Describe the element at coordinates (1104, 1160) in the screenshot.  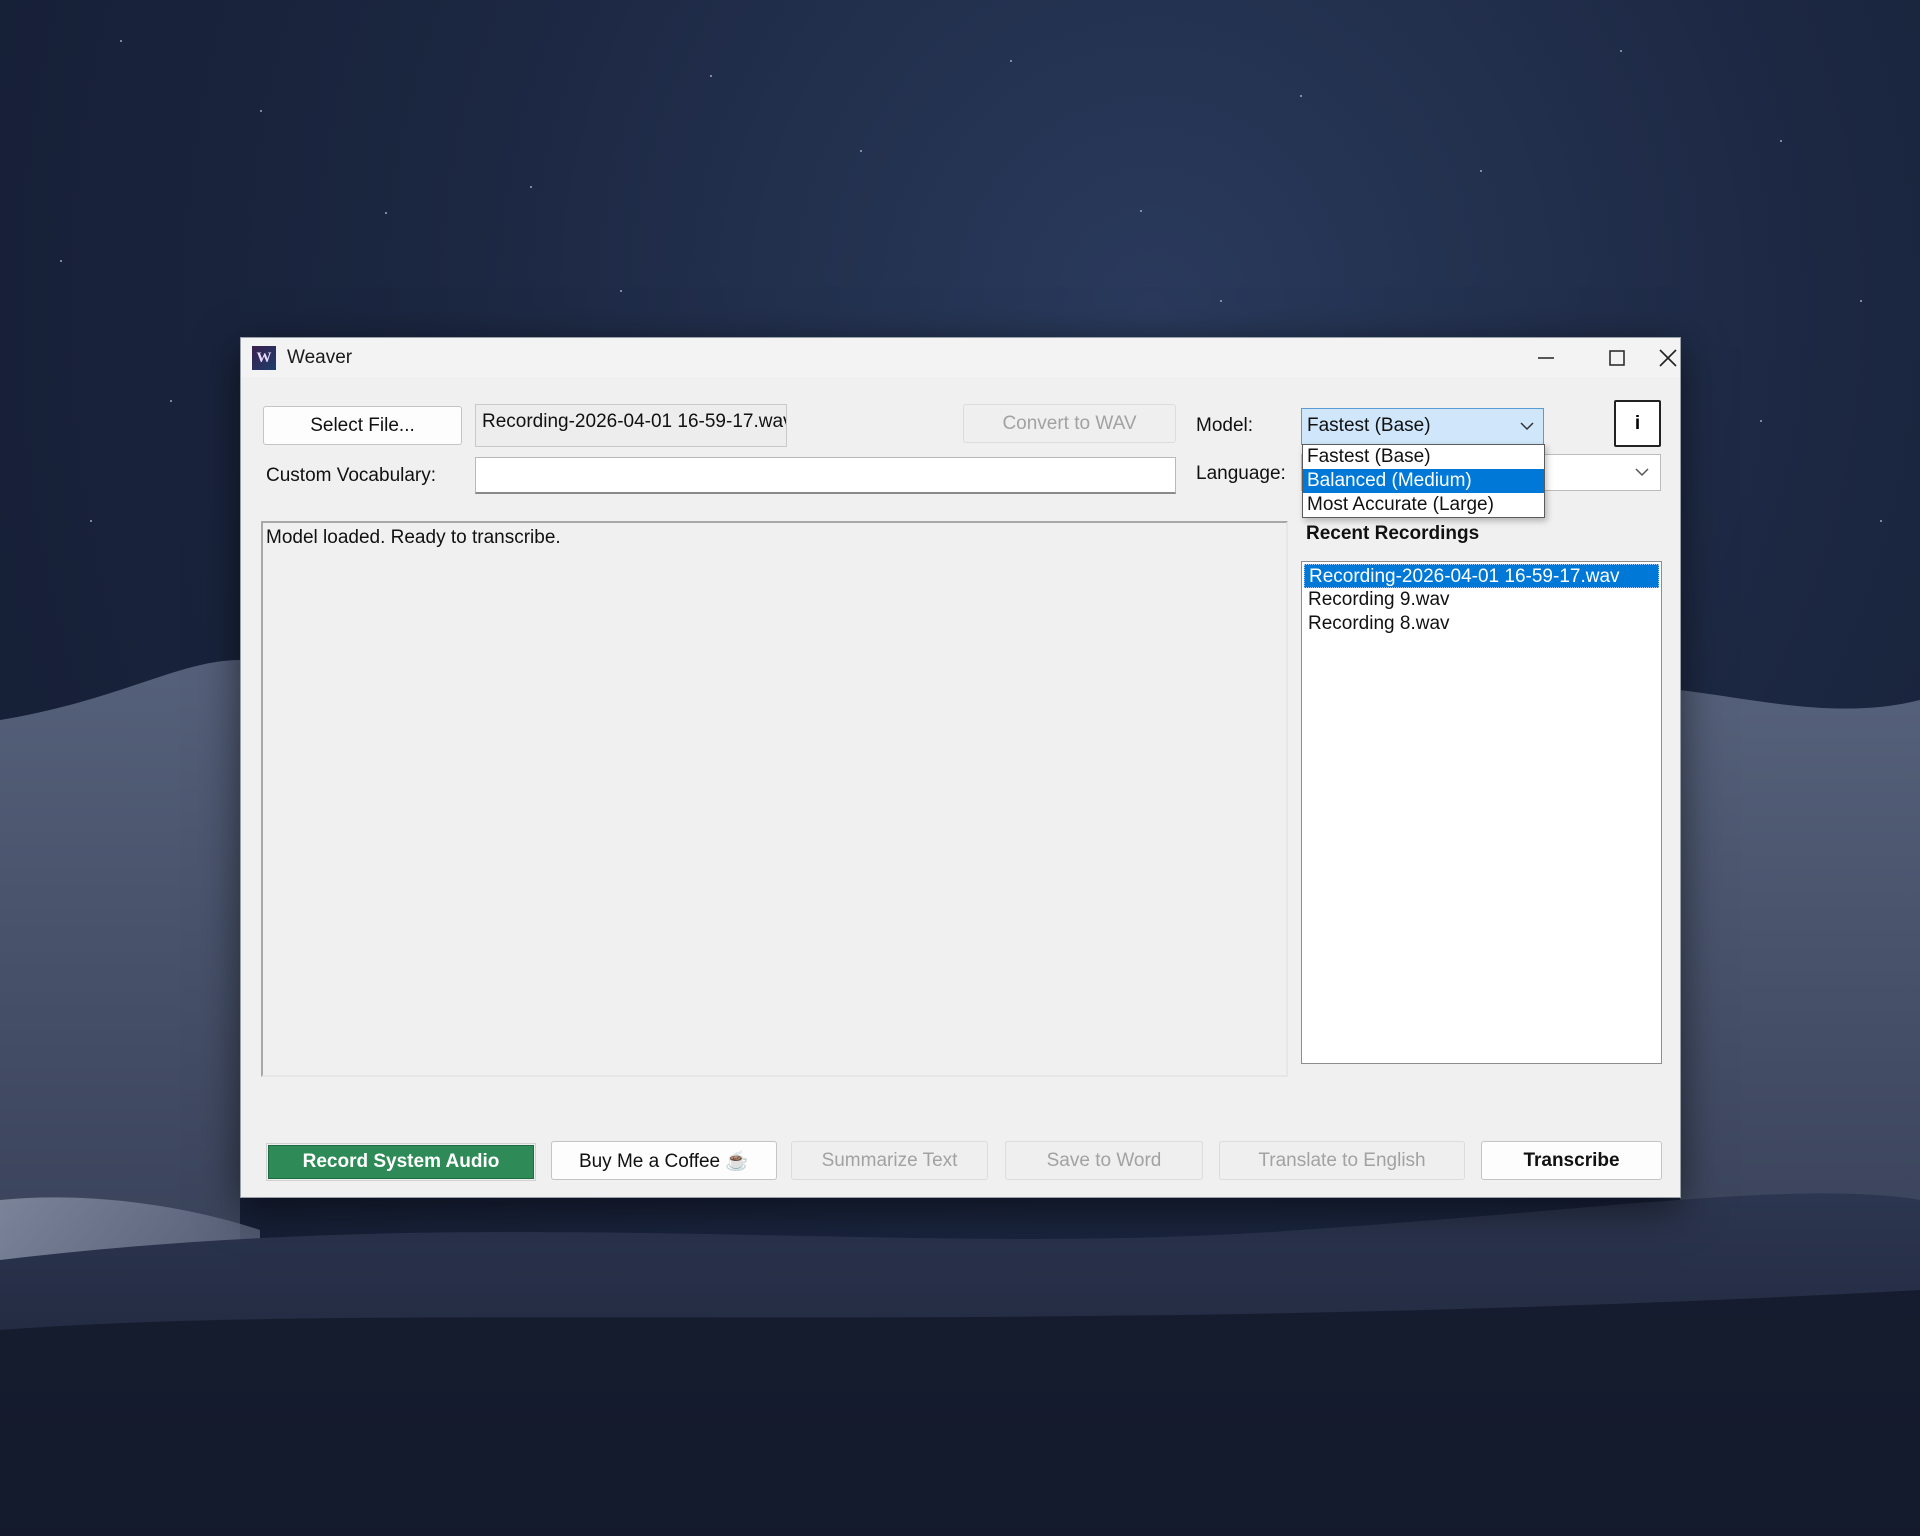
I see `save-to-word-button: Save to Word` at that location.